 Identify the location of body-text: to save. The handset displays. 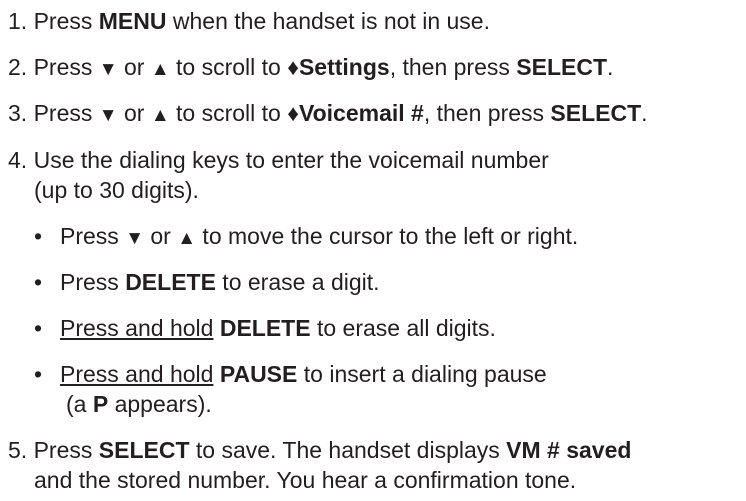
(348, 450).